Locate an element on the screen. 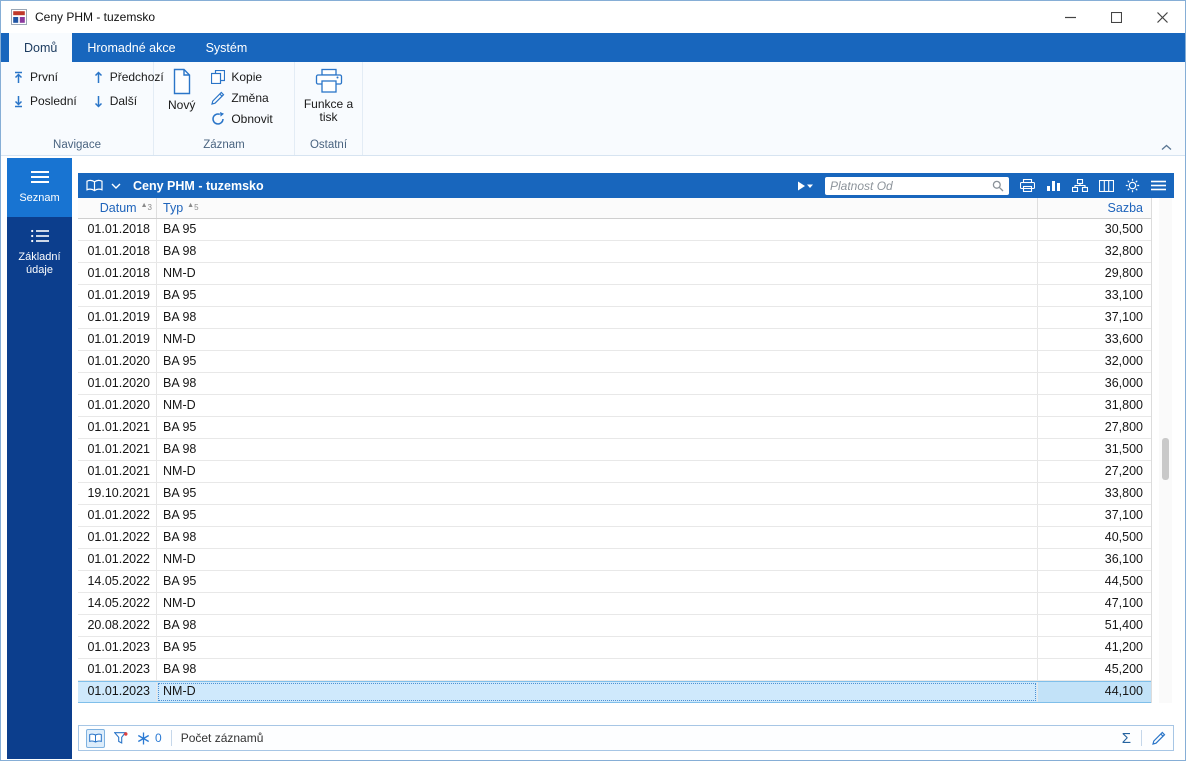 The image size is (1186, 761). cell-sazba: 40,500 is located at coordinates (1094, 537).